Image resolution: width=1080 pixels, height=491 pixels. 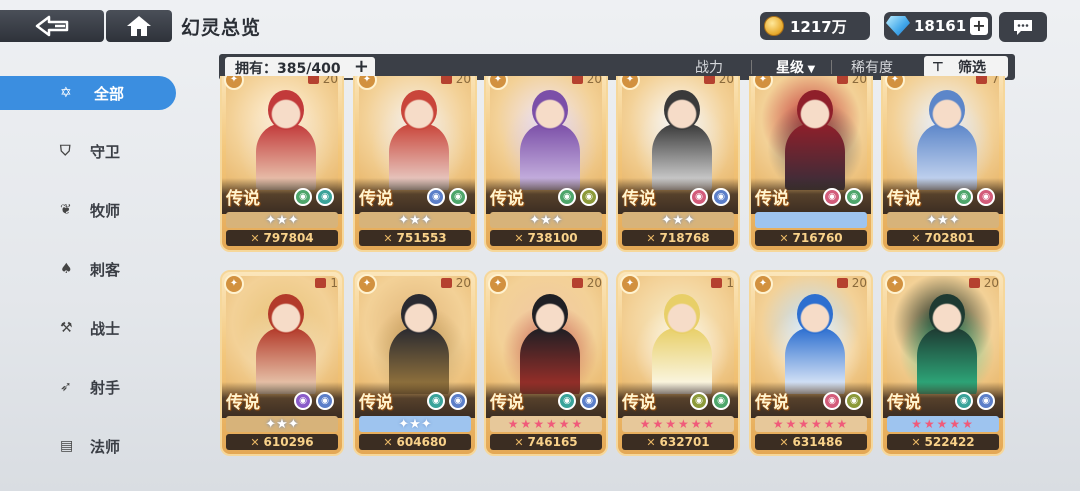 I want to click on home-icon, so click(x=139, y=26).